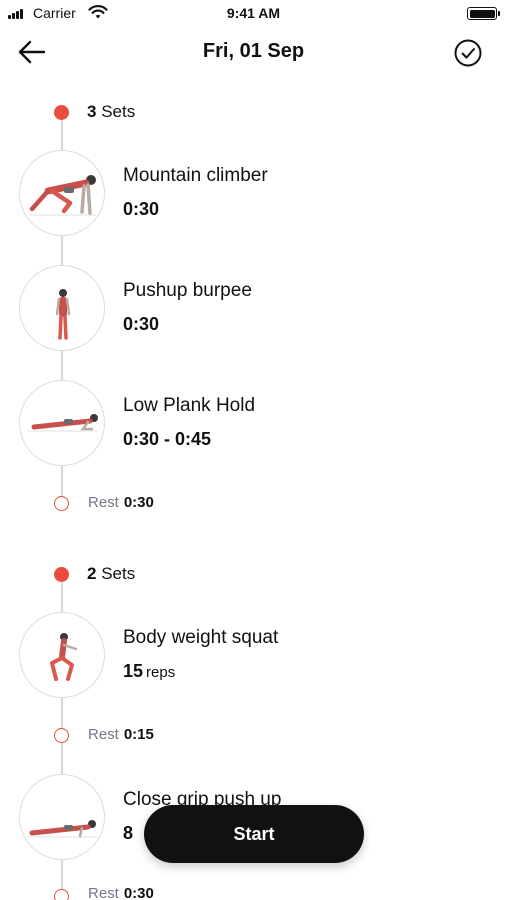  What do you see at coordinates (167, 439) in the screenshot?
I see `exercise-duration: 0:30 - 0:45` at bounding box center [167, 439].